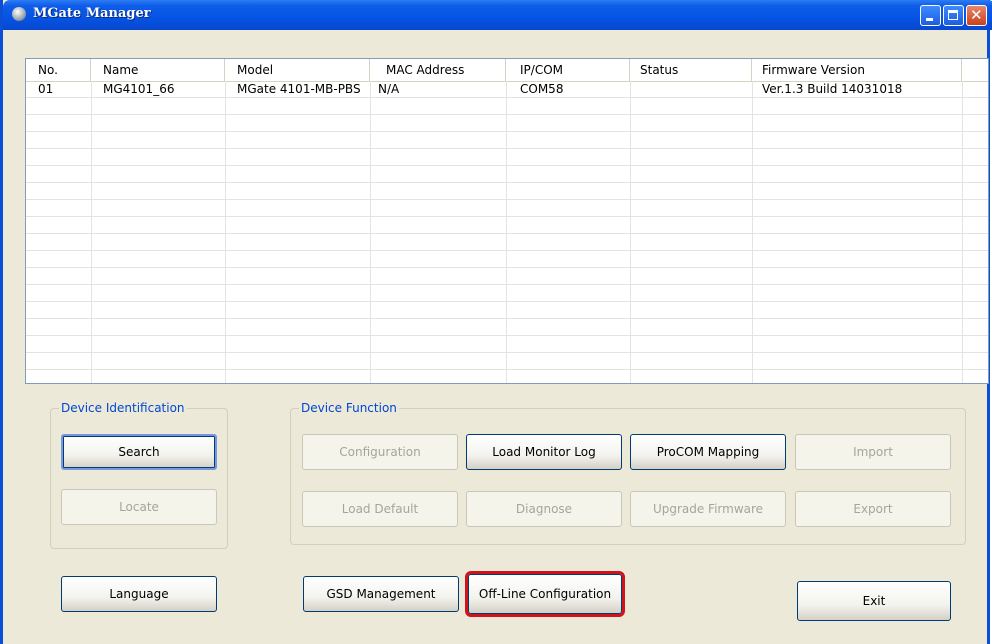 This screenshot has height=644, width=992. Describe the element at coordinates (873, 452) in the screenshot. I see `import-button: Import` at that location.